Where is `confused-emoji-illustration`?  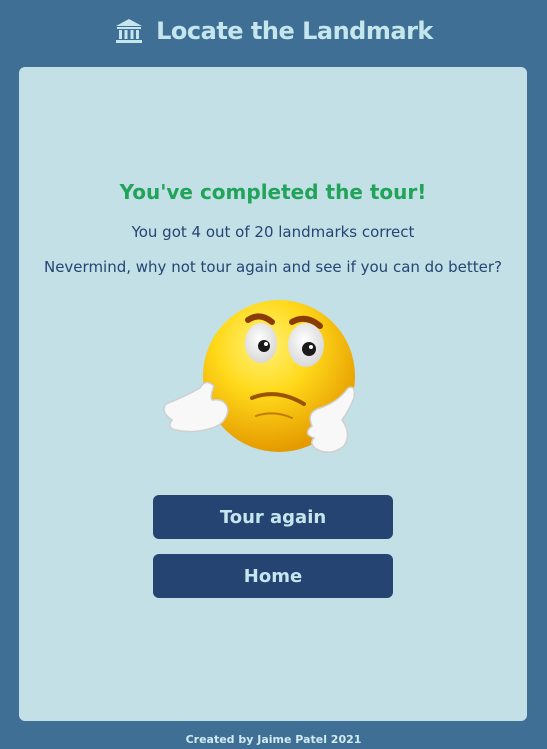
confused-emoji-illustration is located at coordinates (259, 376).